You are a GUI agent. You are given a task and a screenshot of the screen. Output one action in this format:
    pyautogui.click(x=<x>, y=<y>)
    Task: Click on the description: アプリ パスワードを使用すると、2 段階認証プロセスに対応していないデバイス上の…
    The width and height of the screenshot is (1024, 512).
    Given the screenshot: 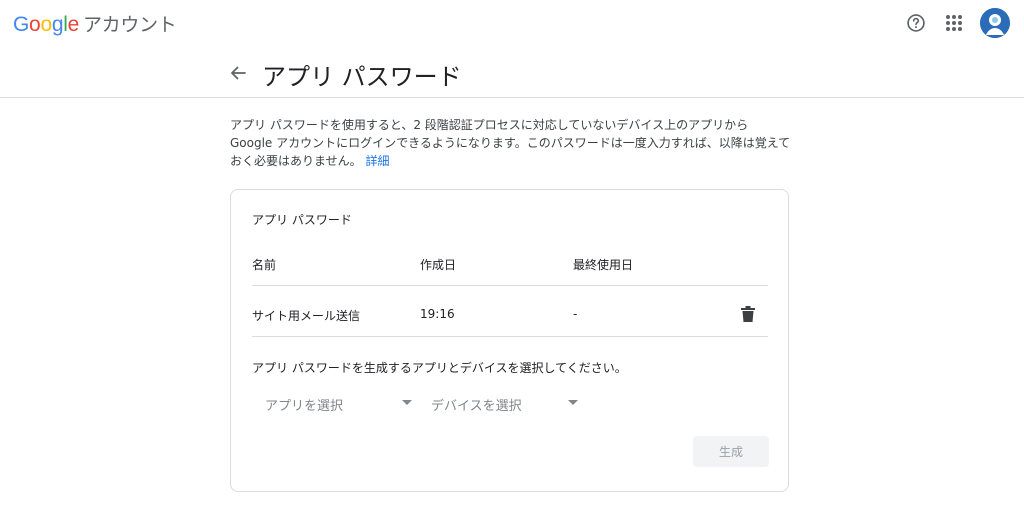 What is the action you would take?
    pyautogui.click(x=512, y=143)
    